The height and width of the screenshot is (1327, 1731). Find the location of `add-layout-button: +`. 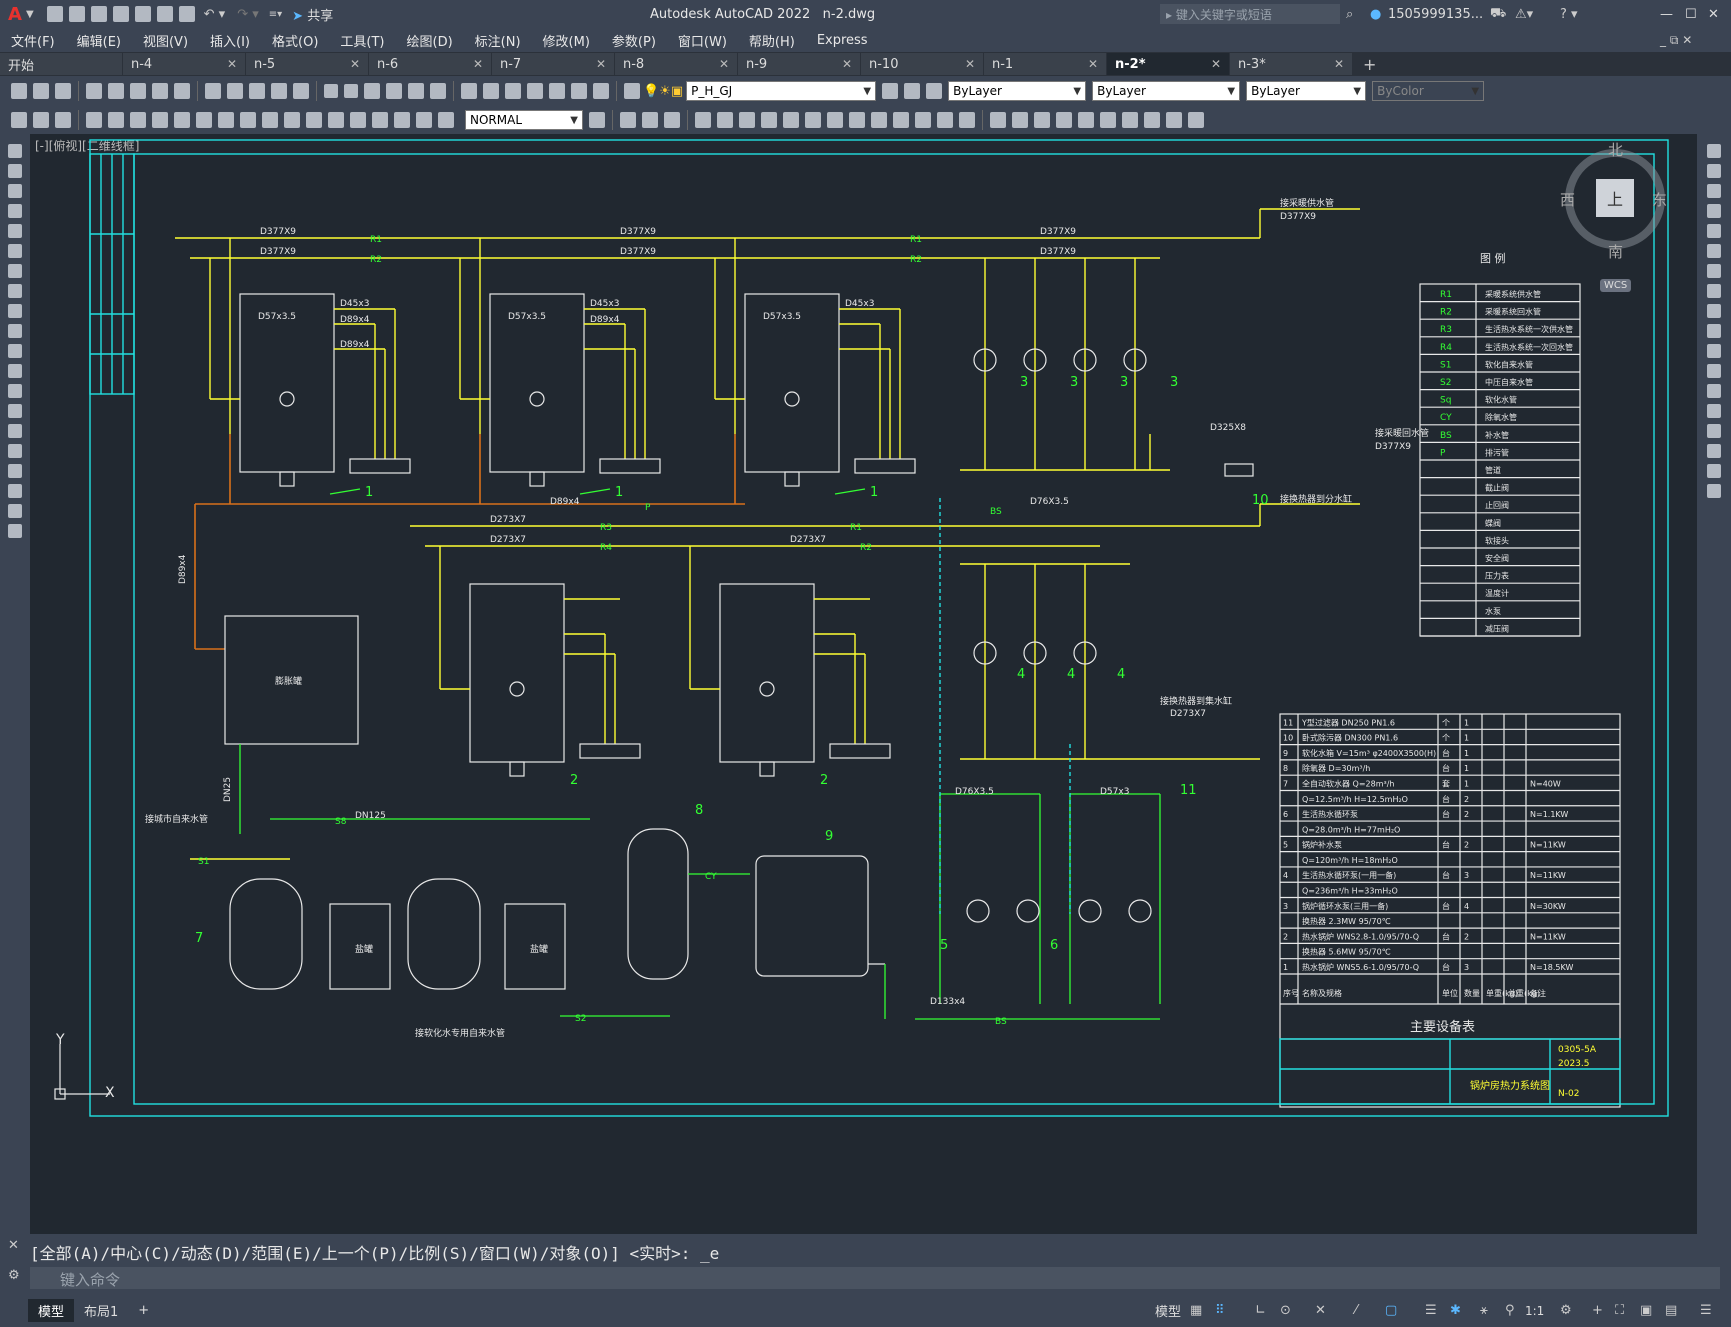

add-layout-button: + is located at coordinates (143, 1310).